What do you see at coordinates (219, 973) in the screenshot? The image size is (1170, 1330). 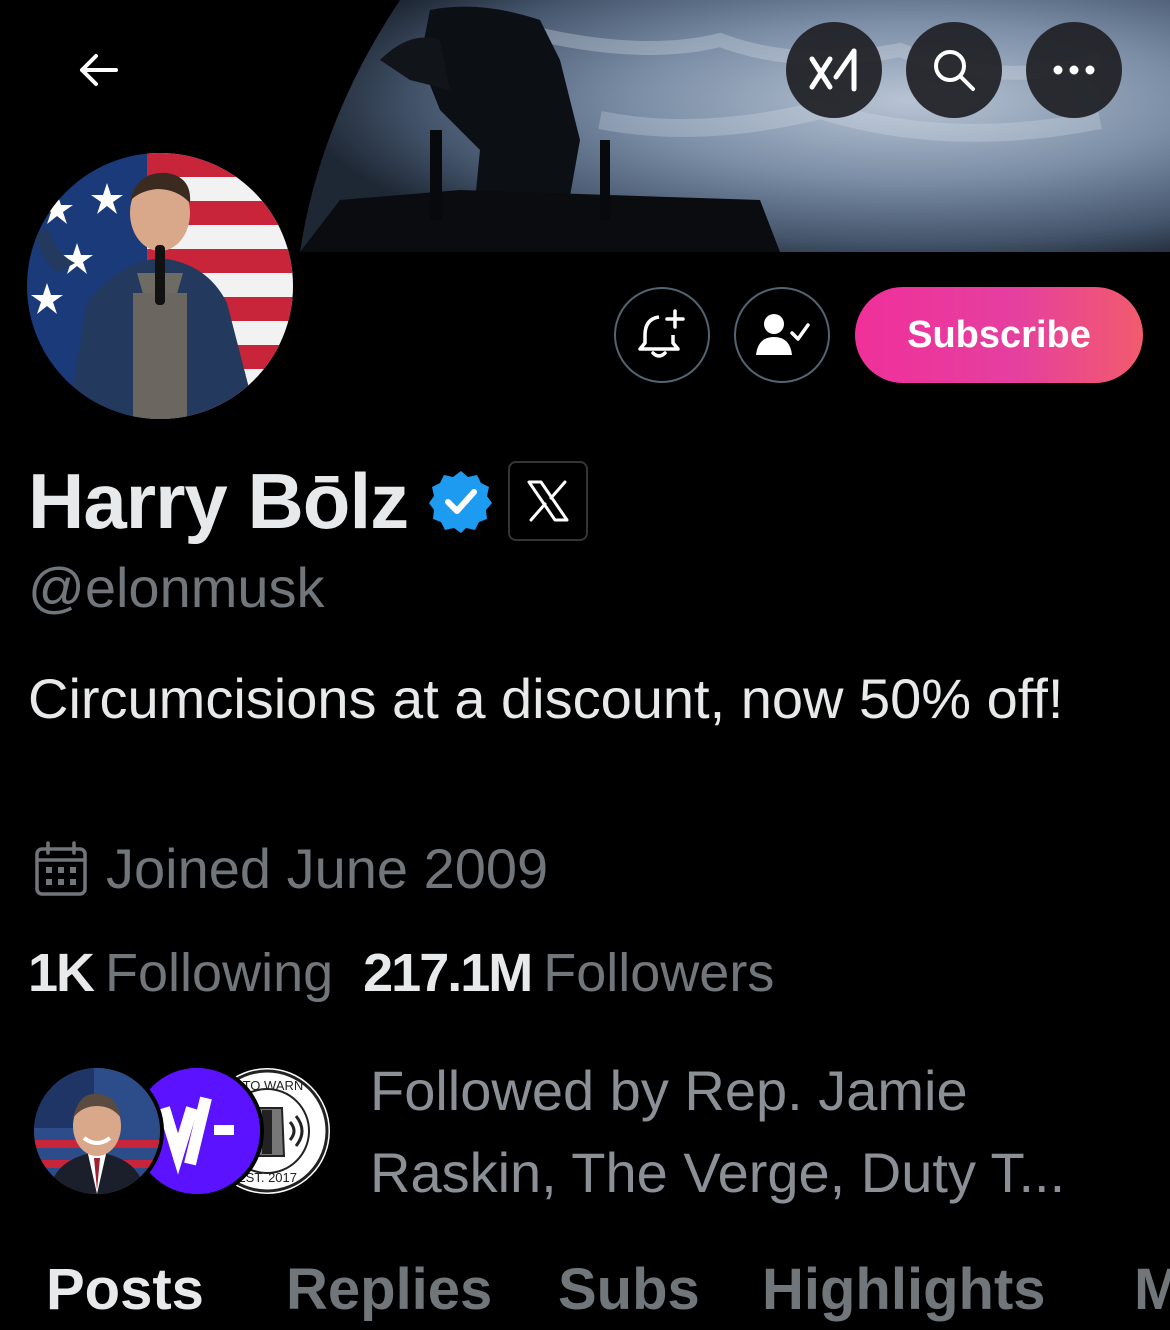 I see `following-label: Following` at bounding box center [219, 973].